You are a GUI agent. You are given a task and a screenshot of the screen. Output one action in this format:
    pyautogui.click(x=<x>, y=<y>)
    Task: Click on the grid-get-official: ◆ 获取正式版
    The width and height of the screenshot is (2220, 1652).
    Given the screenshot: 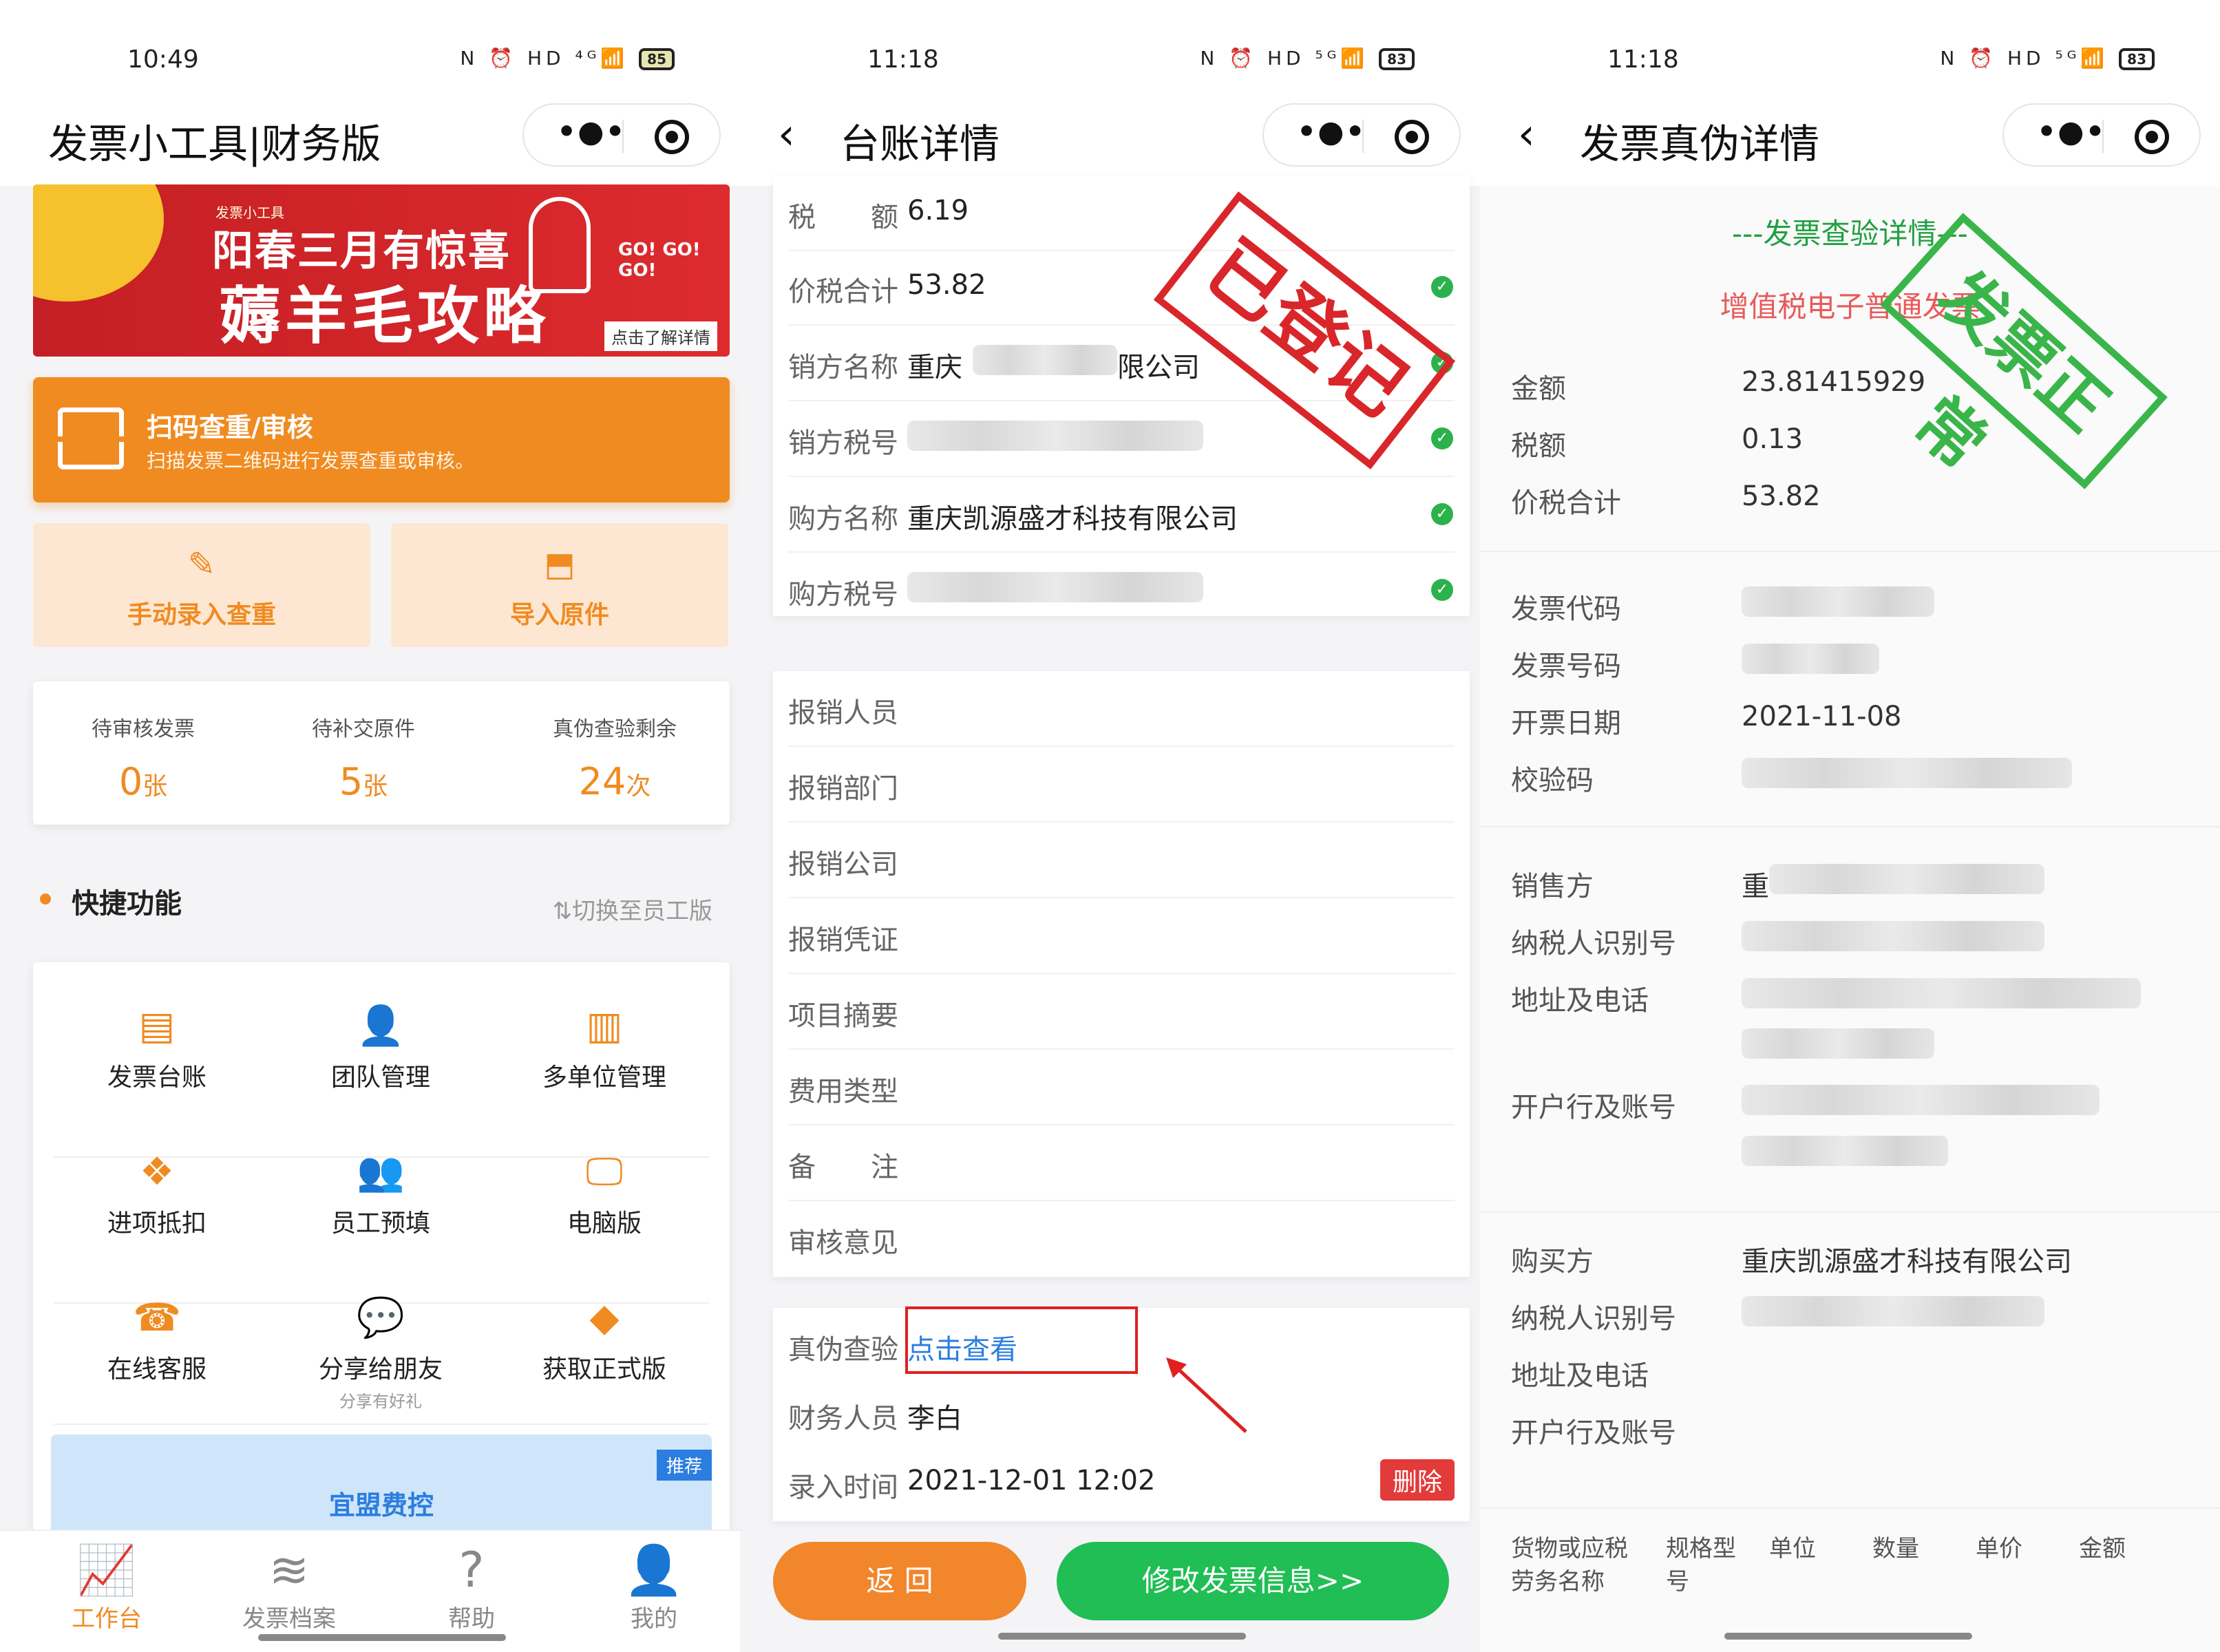 What is the action you would take?
    pyautogui.click(x=604, y=1339)
    